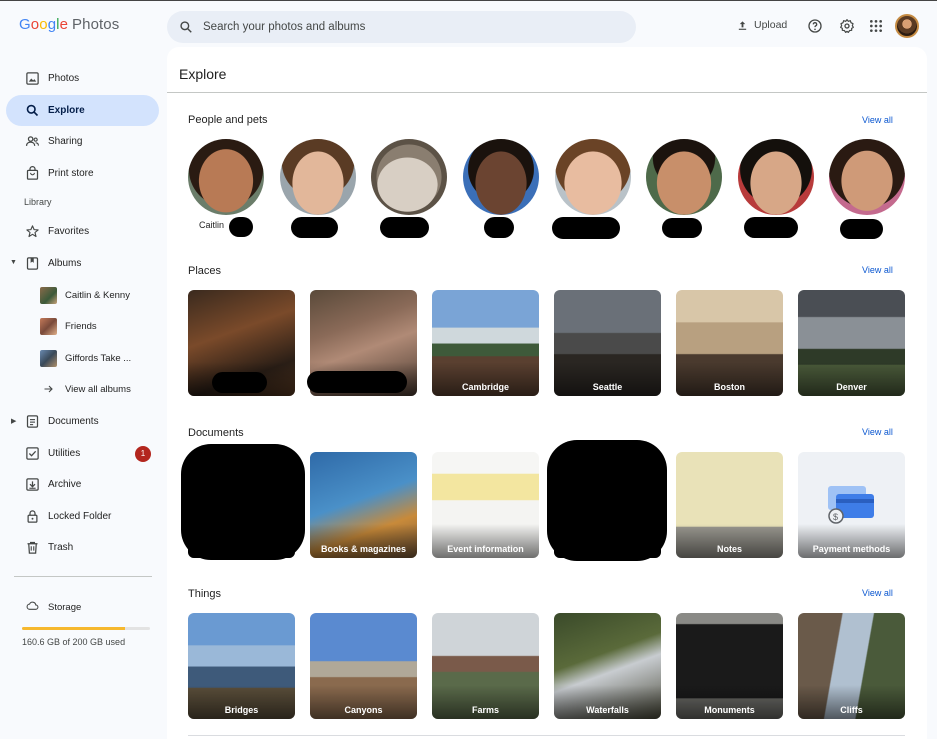 This screenshot has width=937, height=739. Describe the element at coordinates (877, 593) in the screenshot. I see `view-all-things-link: View all` at that location.